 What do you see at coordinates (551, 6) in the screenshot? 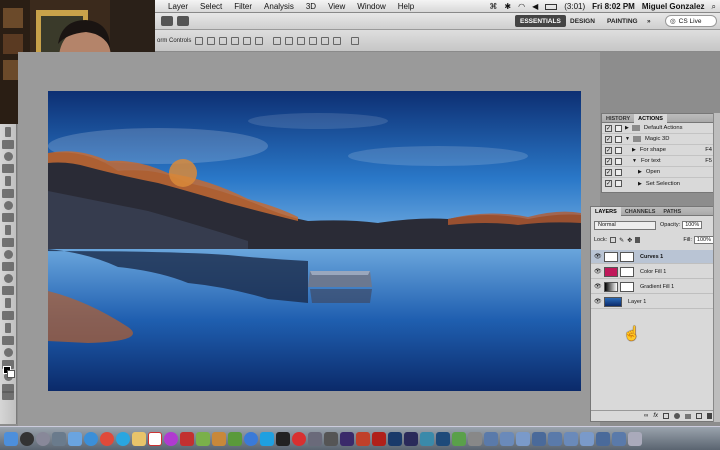
I see `battery-icon` at bounding box center [551, 6].